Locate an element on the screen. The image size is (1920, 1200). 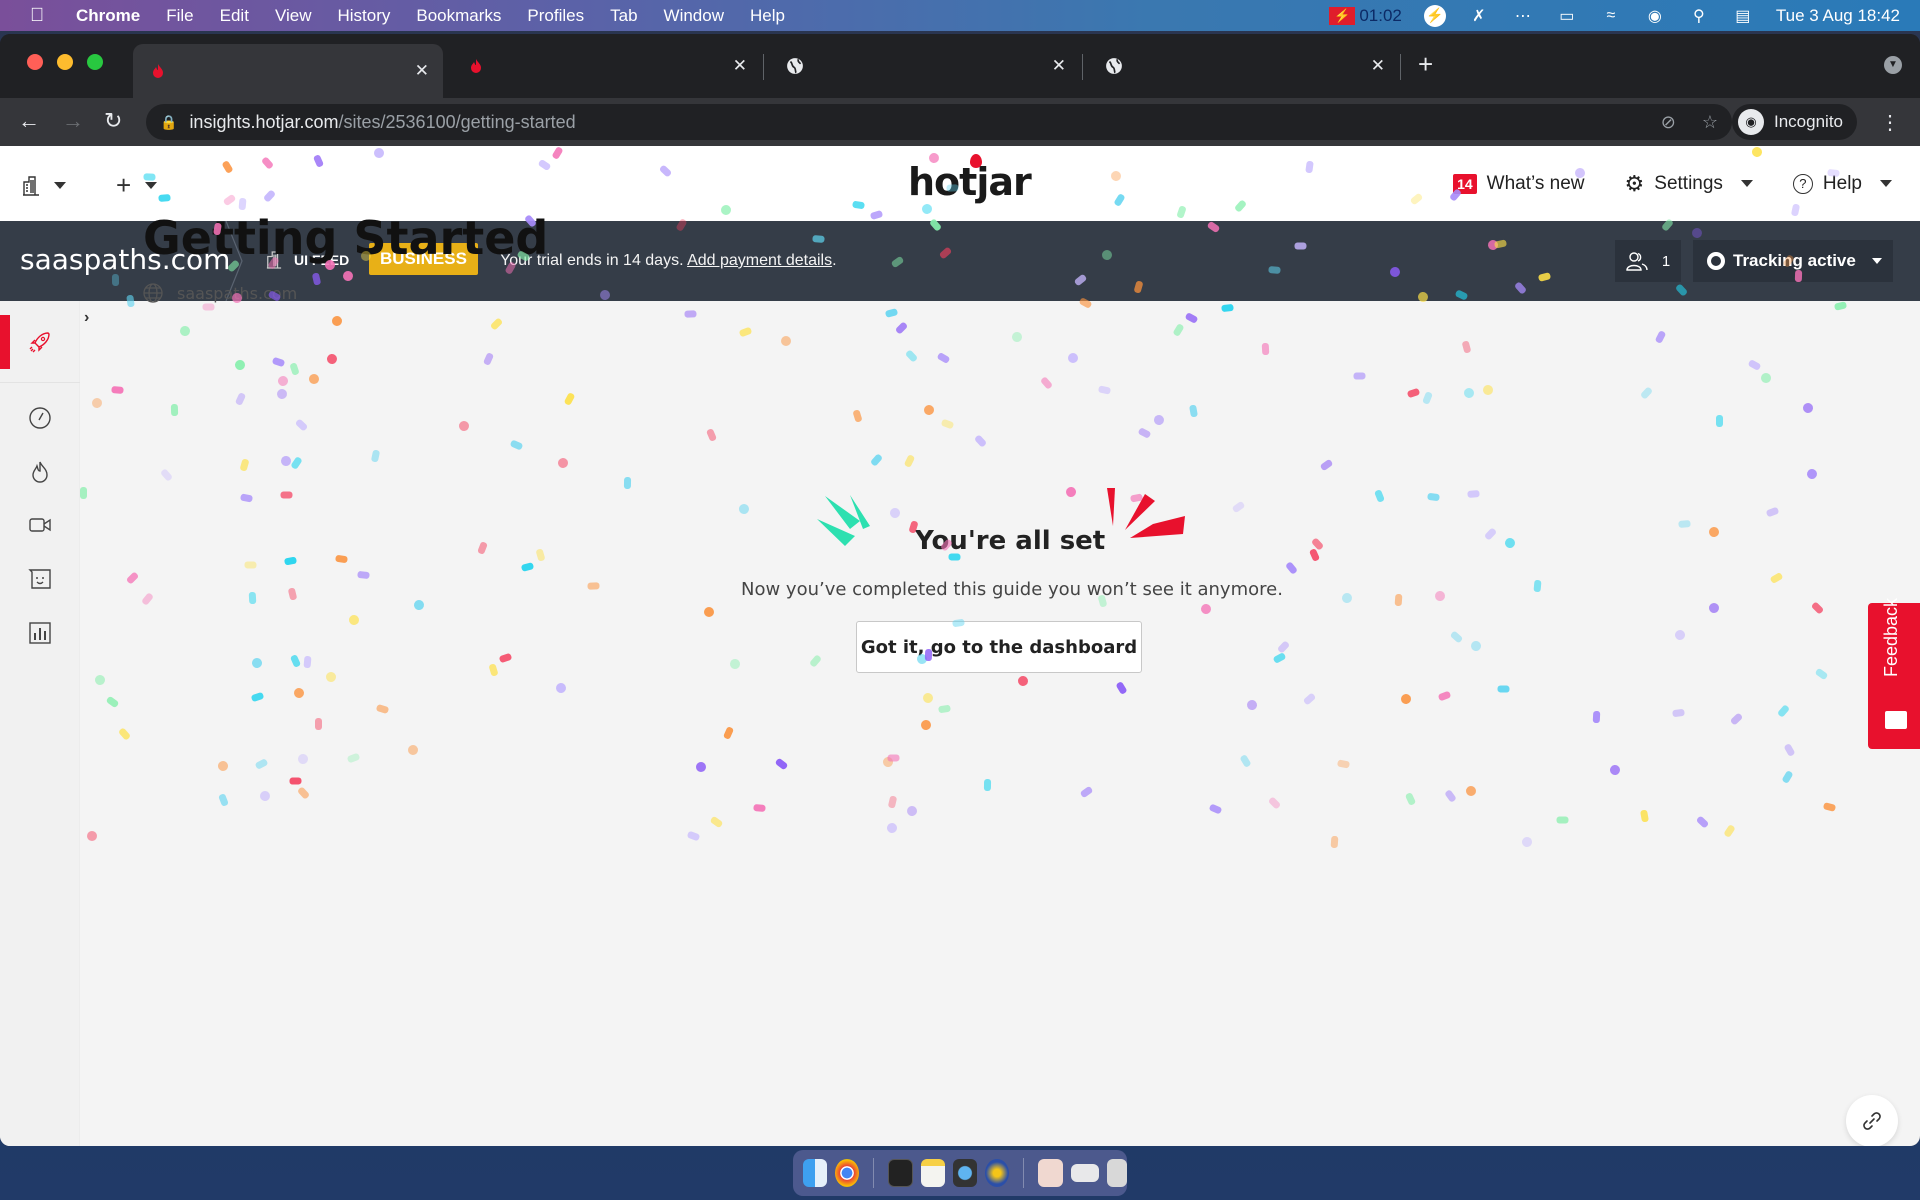
dock-folder-icon is located at coordinates (1050, 1173).